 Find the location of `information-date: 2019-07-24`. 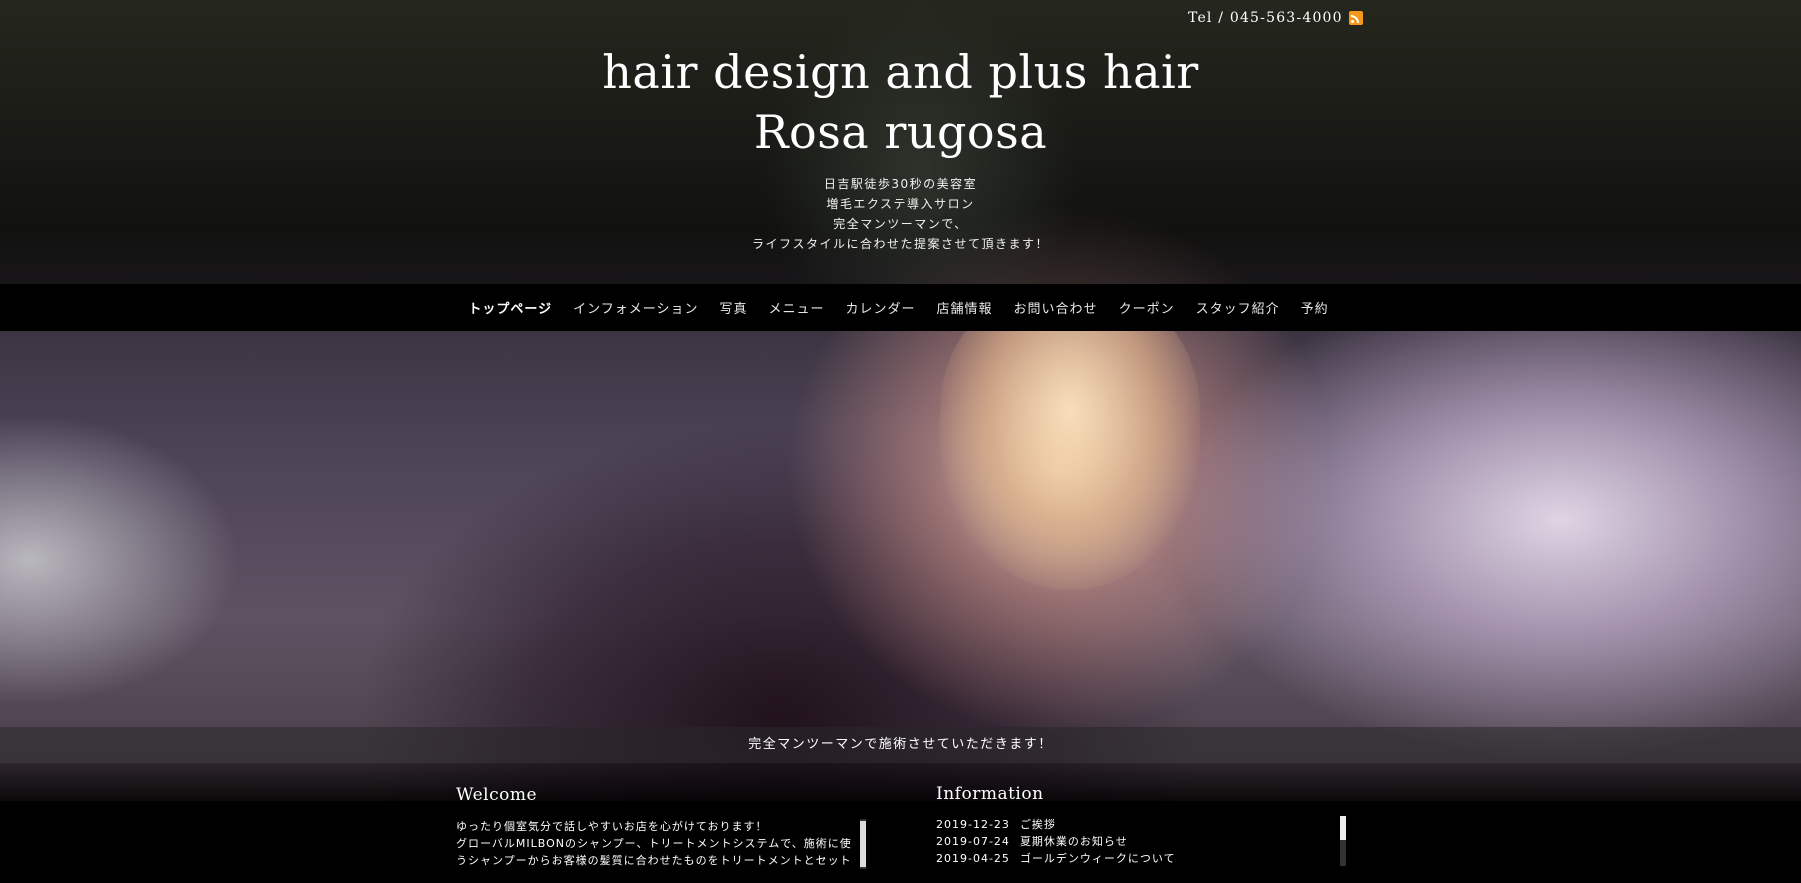

information-date: 2019-07-24 is located at coordinates (973, 841).